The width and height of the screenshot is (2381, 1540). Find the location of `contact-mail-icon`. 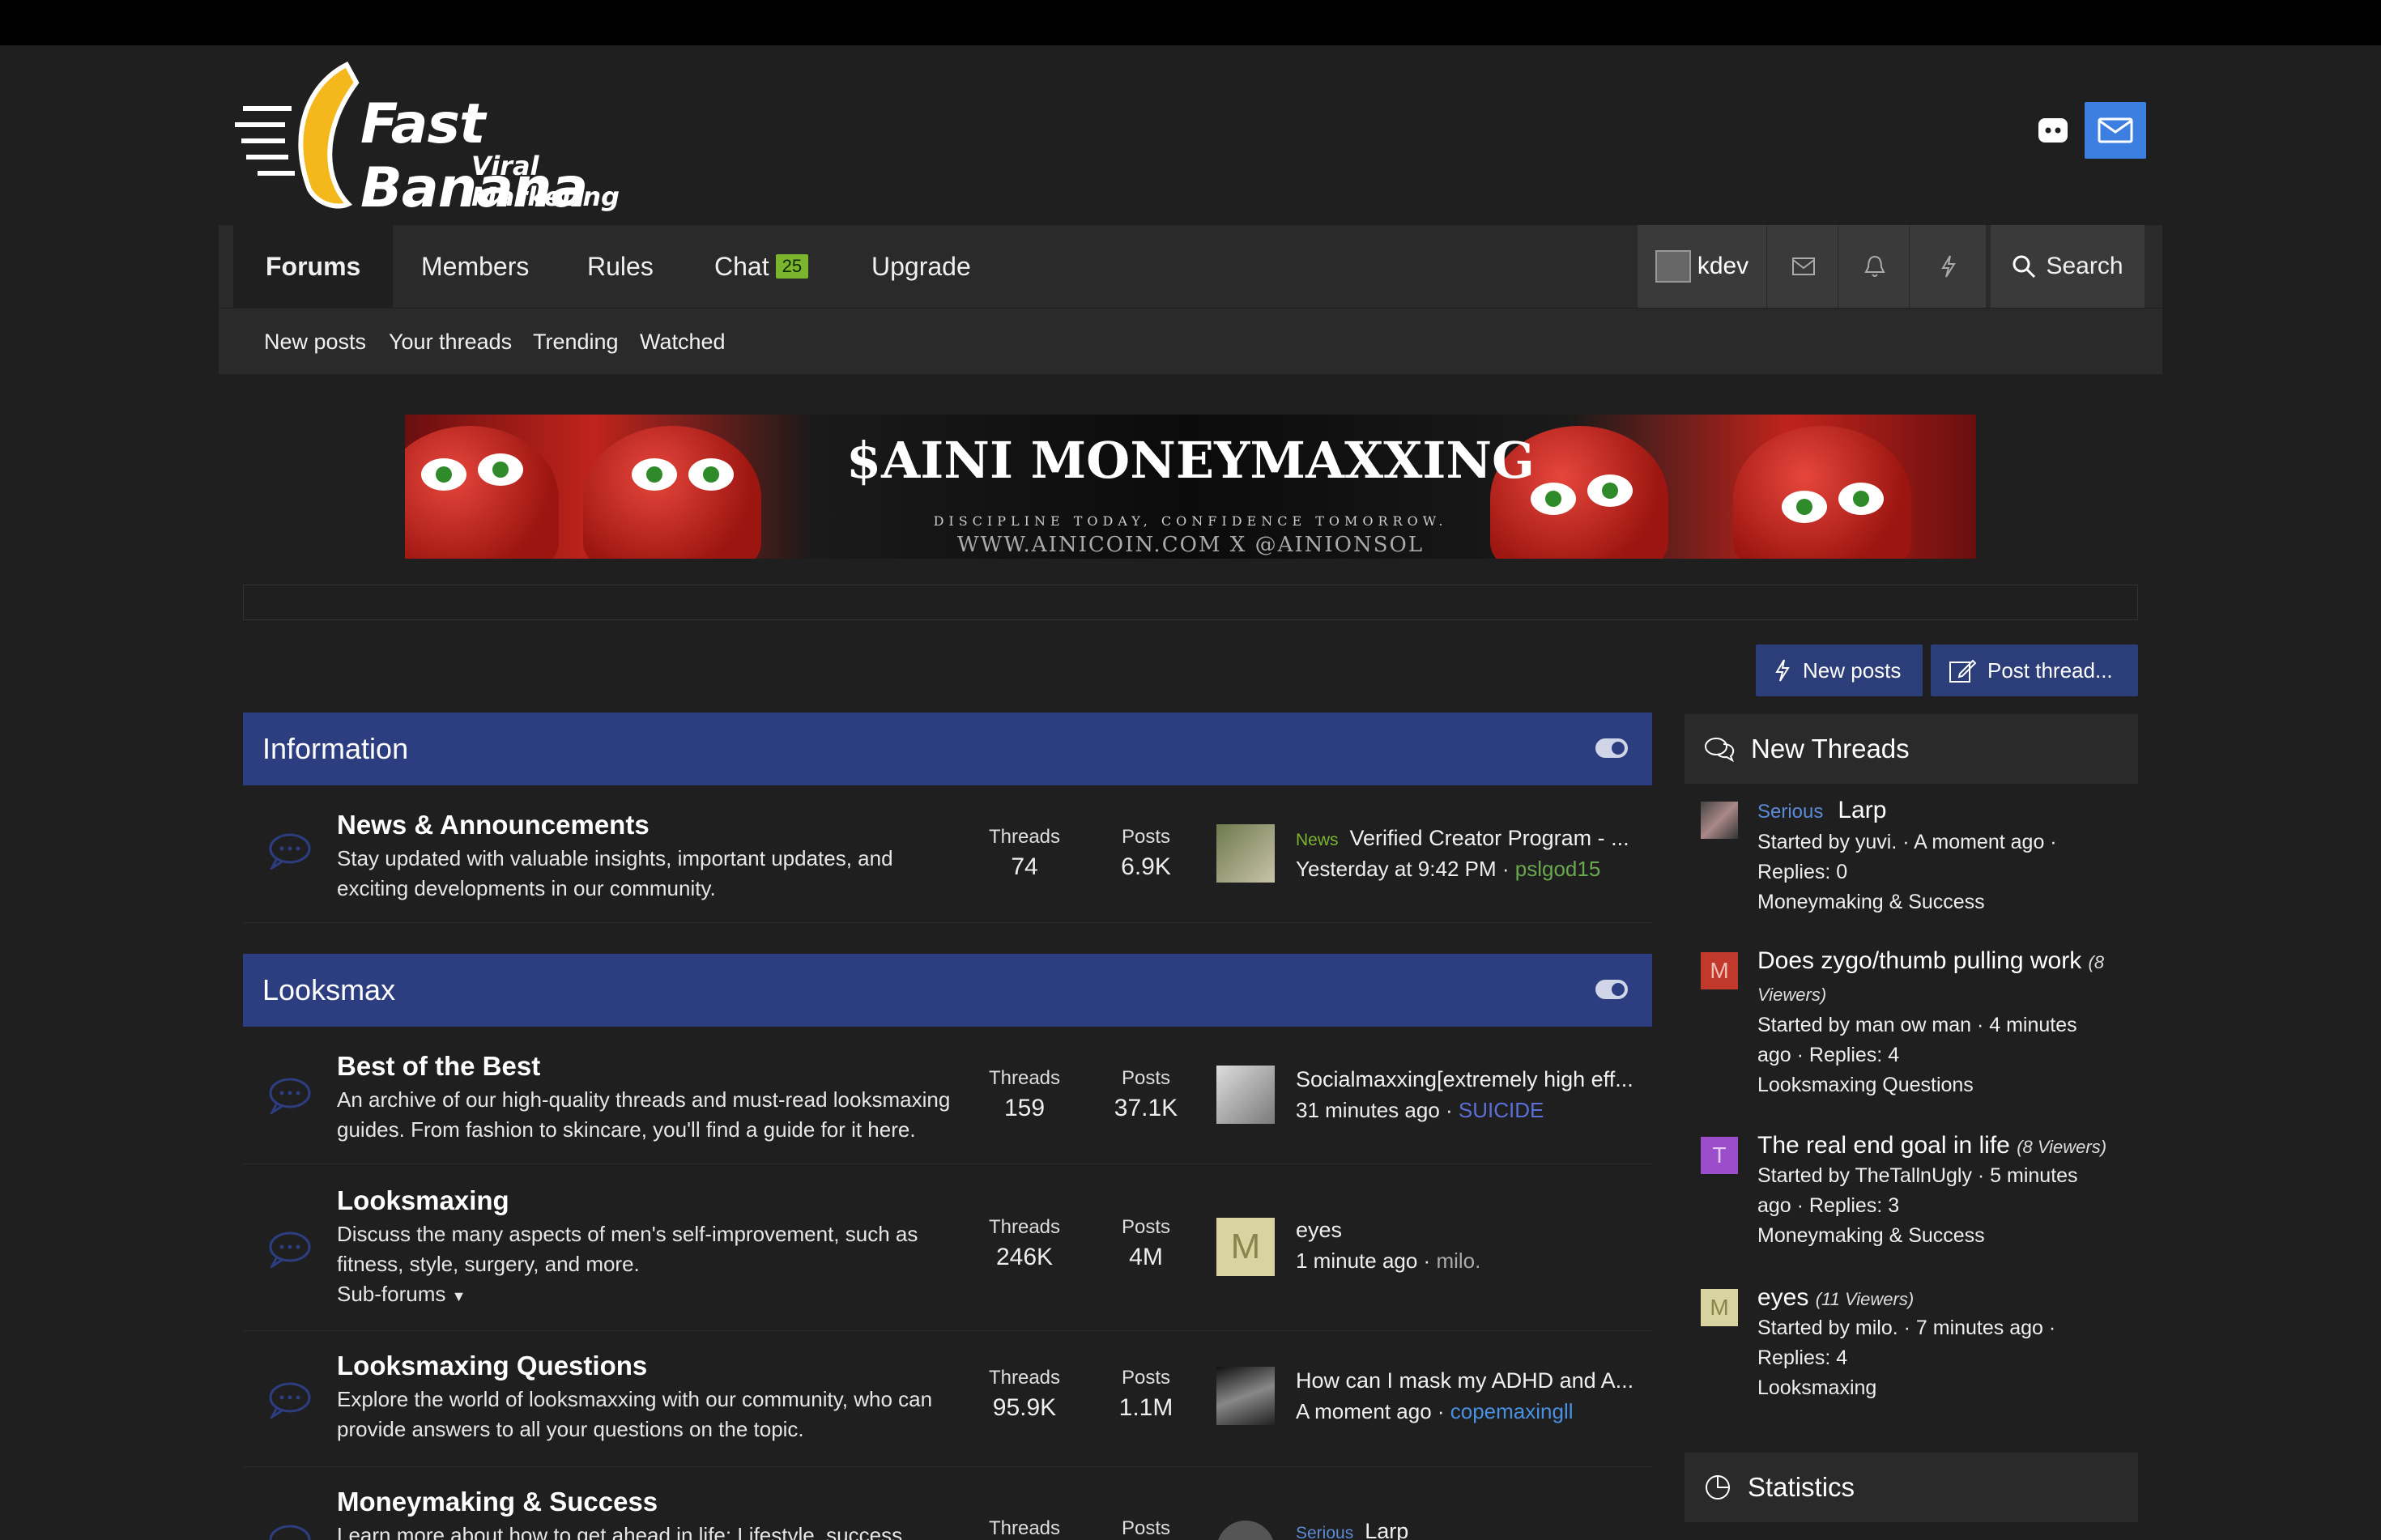

contact-mail-icon is located at coordinates (2115, 130).